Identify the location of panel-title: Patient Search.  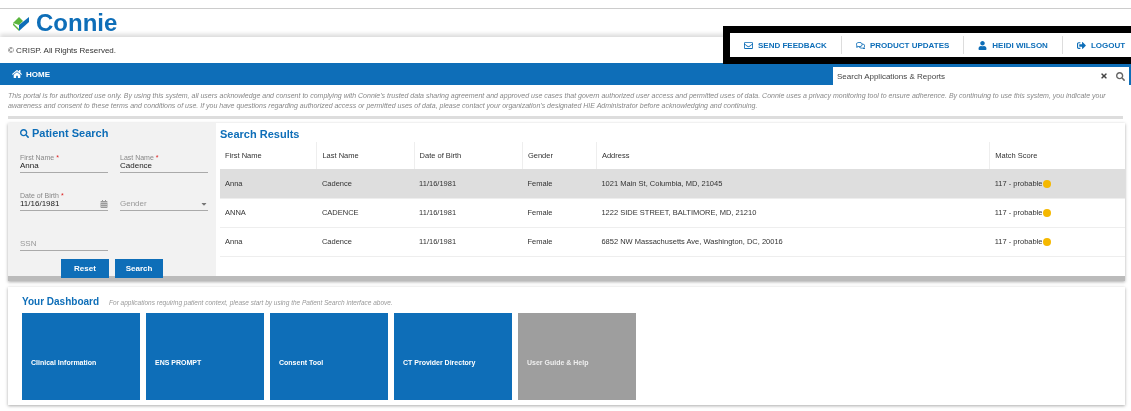
(112, 133).